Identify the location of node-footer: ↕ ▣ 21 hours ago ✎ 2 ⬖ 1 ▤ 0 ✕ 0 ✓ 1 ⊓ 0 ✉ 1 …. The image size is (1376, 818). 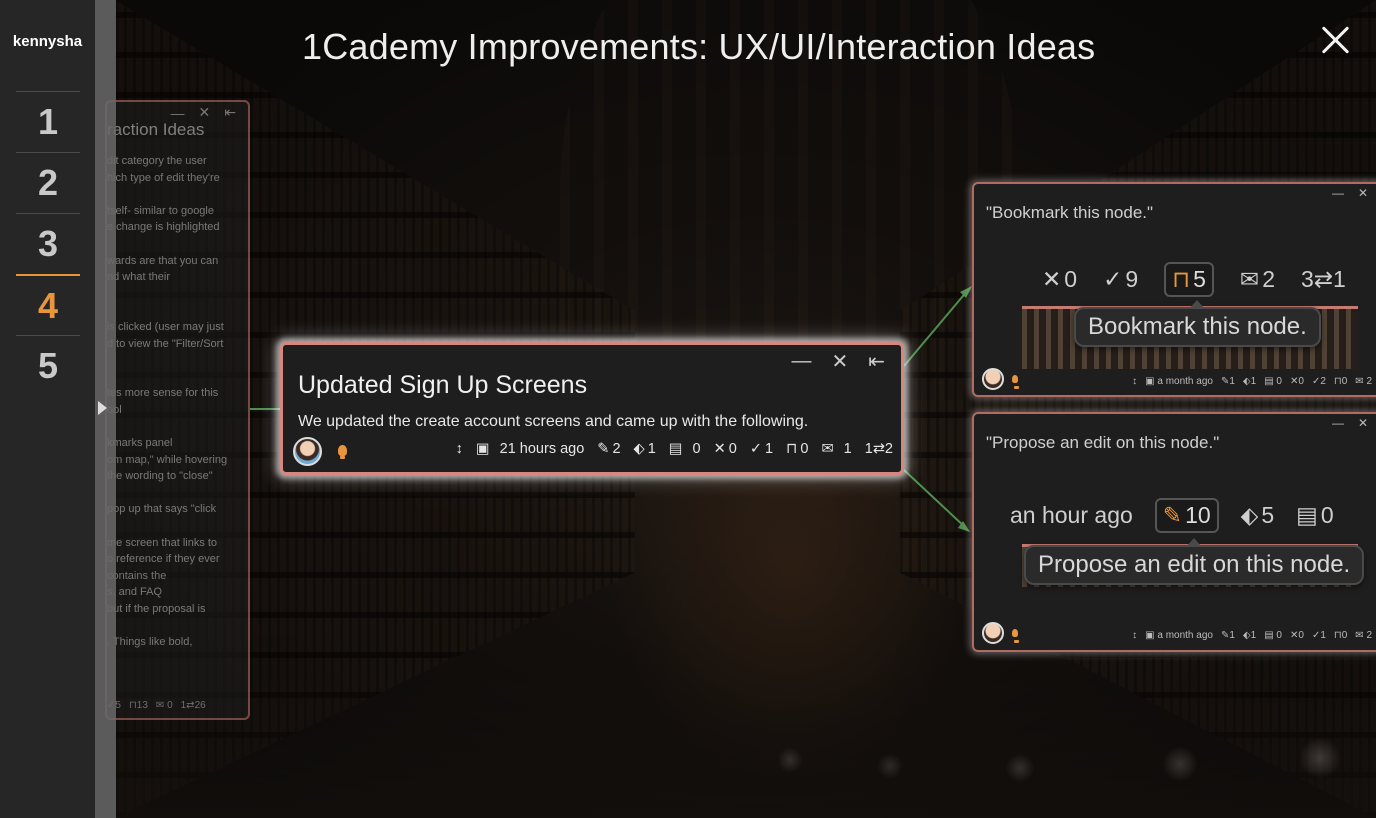
(592, 452).